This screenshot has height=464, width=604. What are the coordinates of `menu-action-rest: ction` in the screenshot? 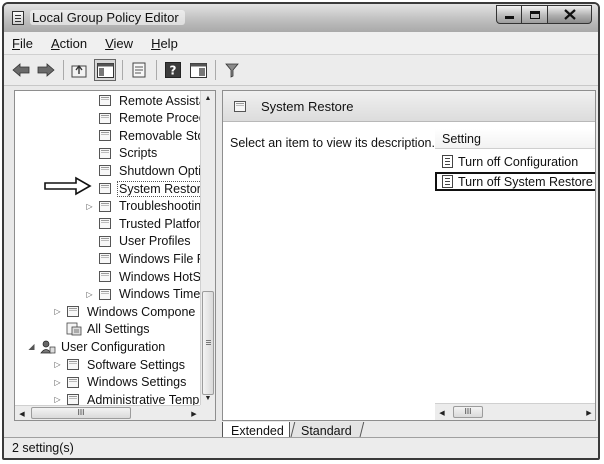 It's located at (73, 43).